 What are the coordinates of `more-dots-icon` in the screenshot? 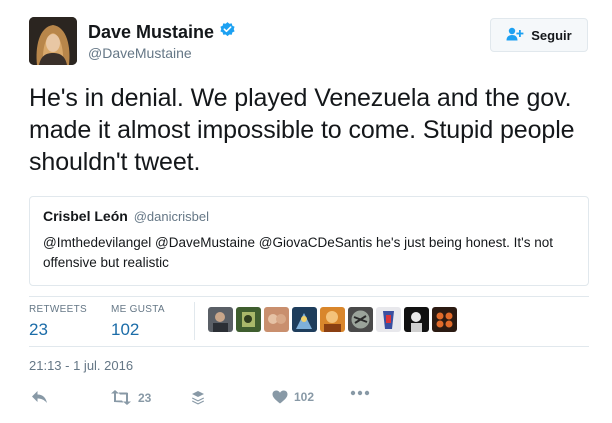 It's located at (360, 393).